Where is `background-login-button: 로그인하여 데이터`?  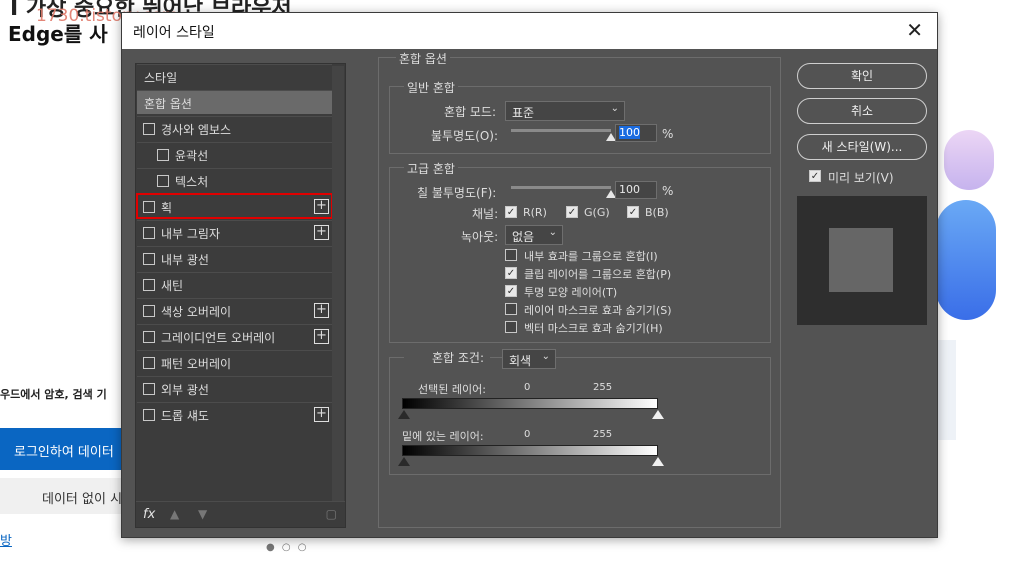 background-login-button: 로그인하여 데이터 is located at coordinates (65, 449).